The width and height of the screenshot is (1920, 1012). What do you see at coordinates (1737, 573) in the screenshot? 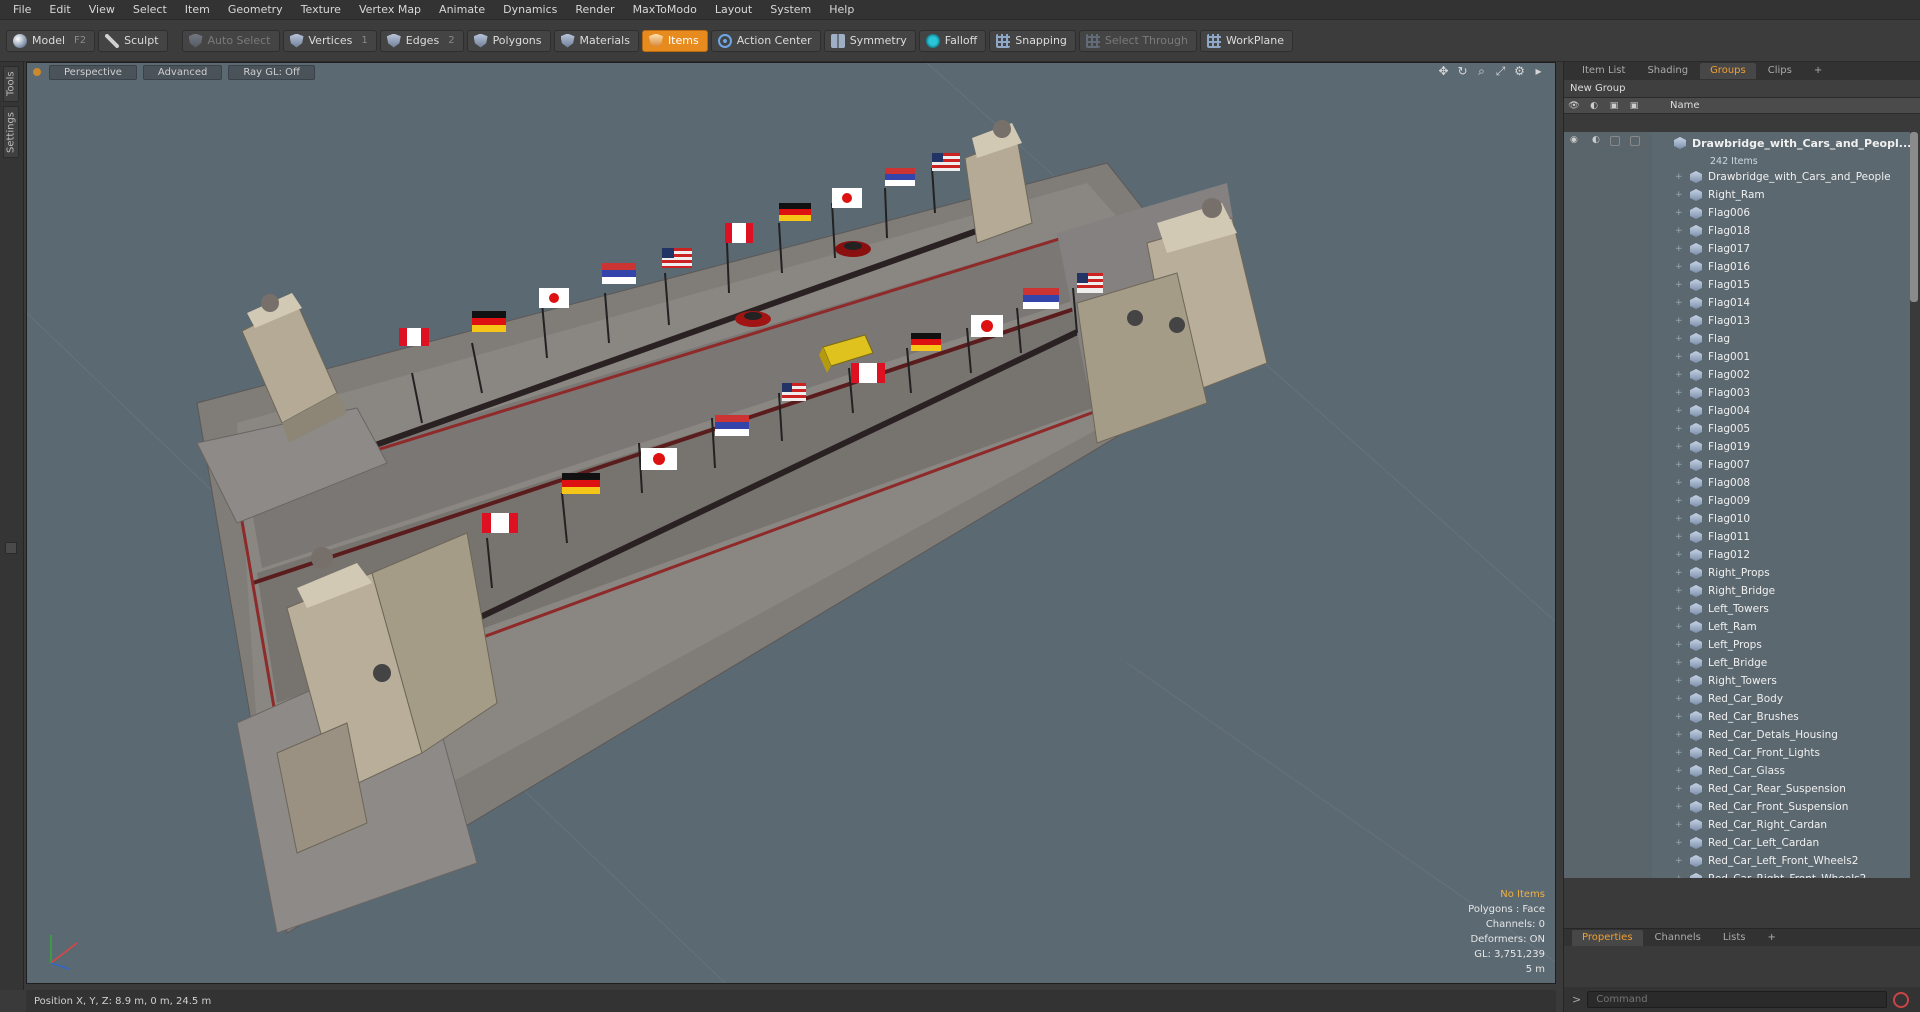
I see `list-item: + Right_Props` at bounding box center [1737, 573].